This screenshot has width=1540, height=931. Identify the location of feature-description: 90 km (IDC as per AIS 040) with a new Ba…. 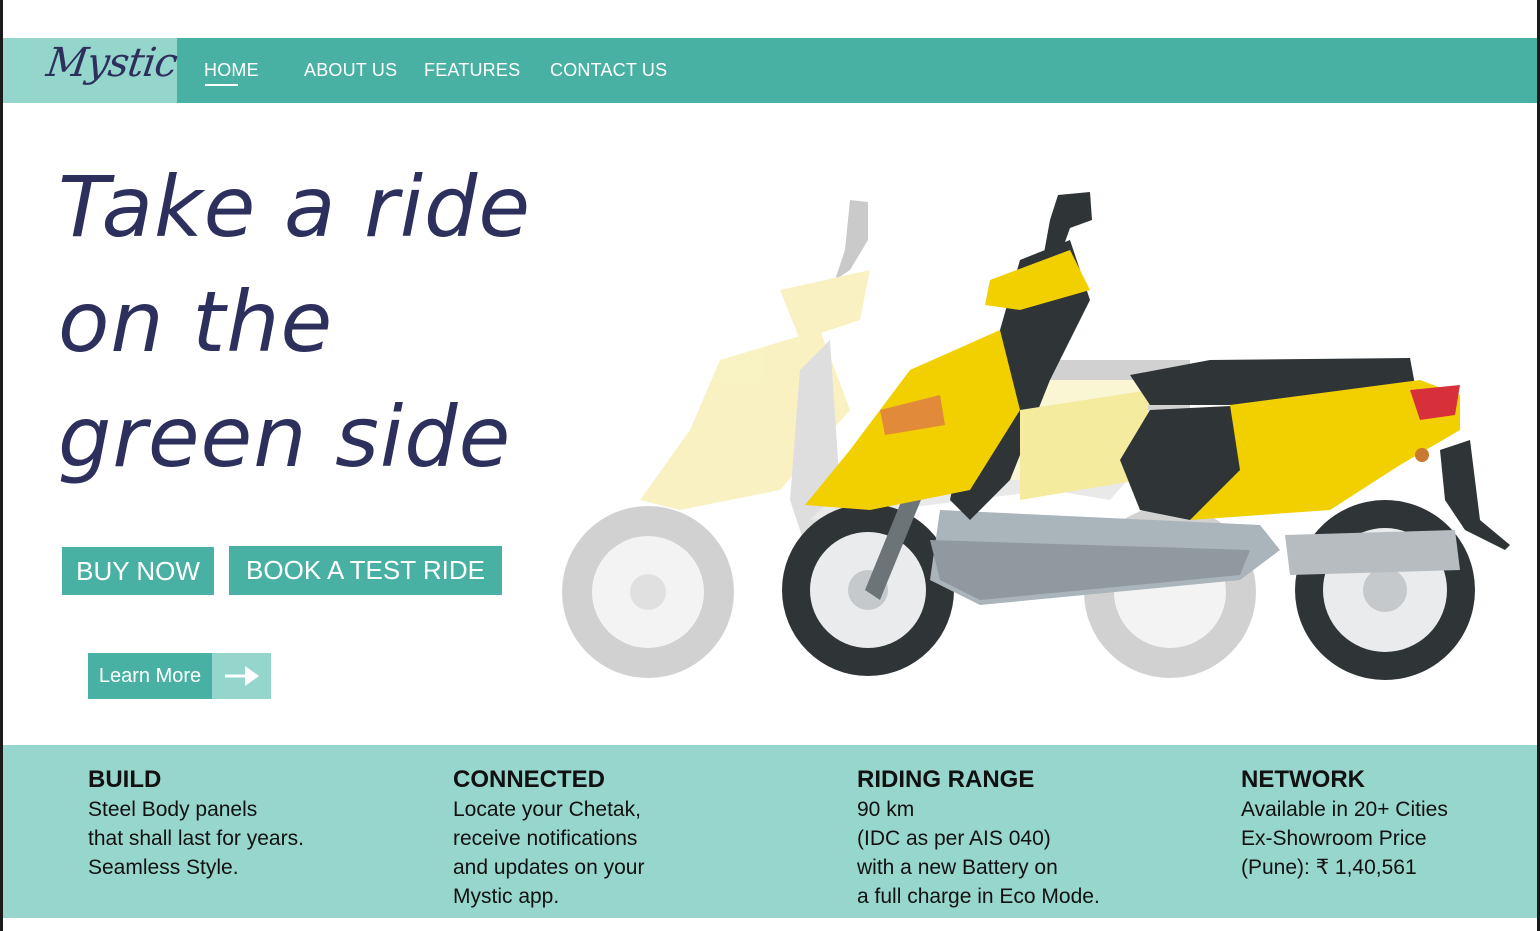
(978, 853).